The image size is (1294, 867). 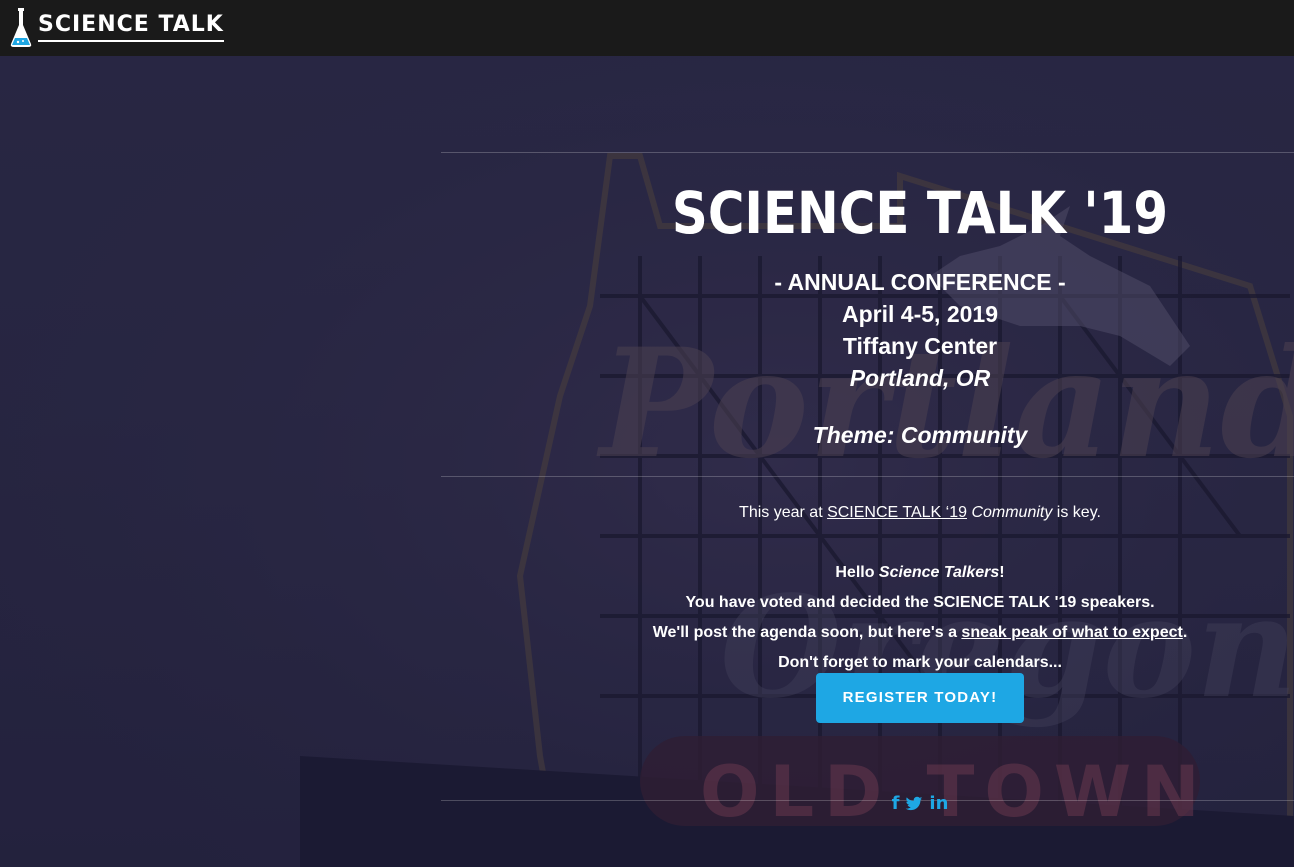 I want to click on brand-name: SCIENCE TALK, so click(x=131, y=27).